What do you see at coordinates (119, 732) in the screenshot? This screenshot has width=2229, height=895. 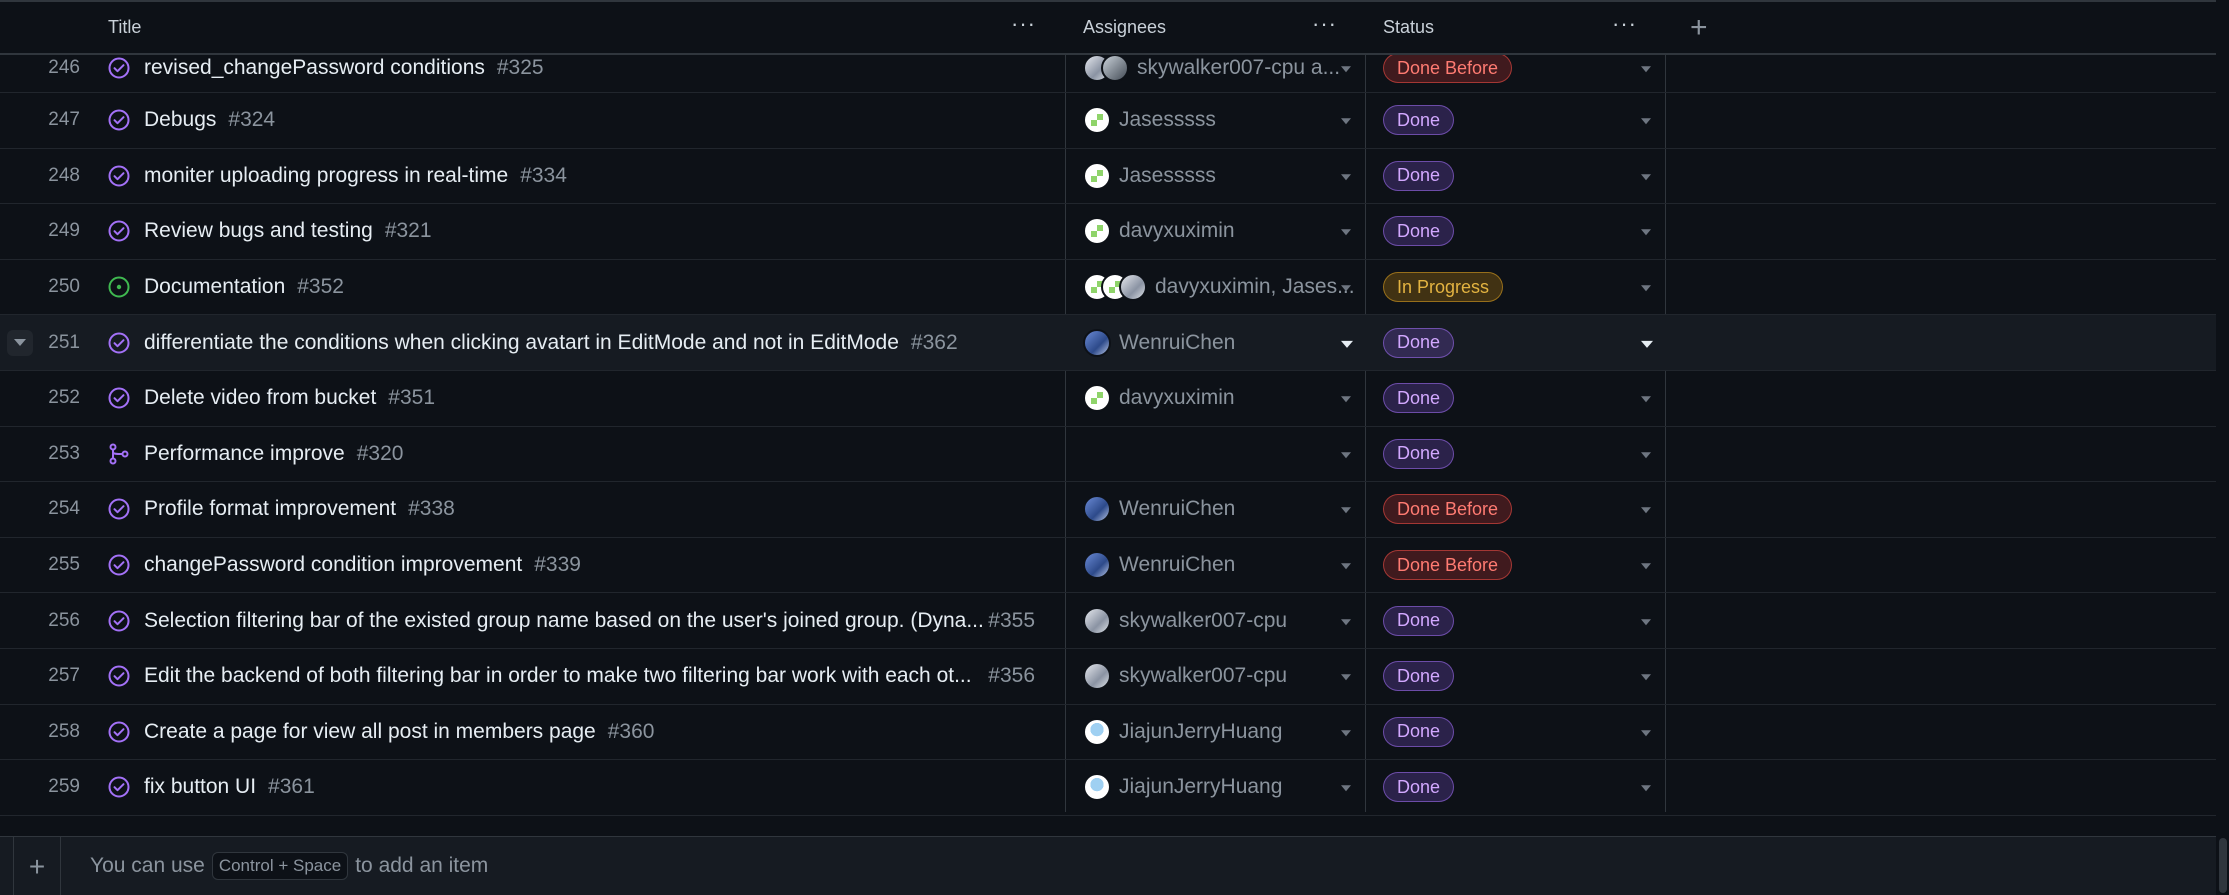 I see `issue-closed-icon` at bounding box center [119, 732].